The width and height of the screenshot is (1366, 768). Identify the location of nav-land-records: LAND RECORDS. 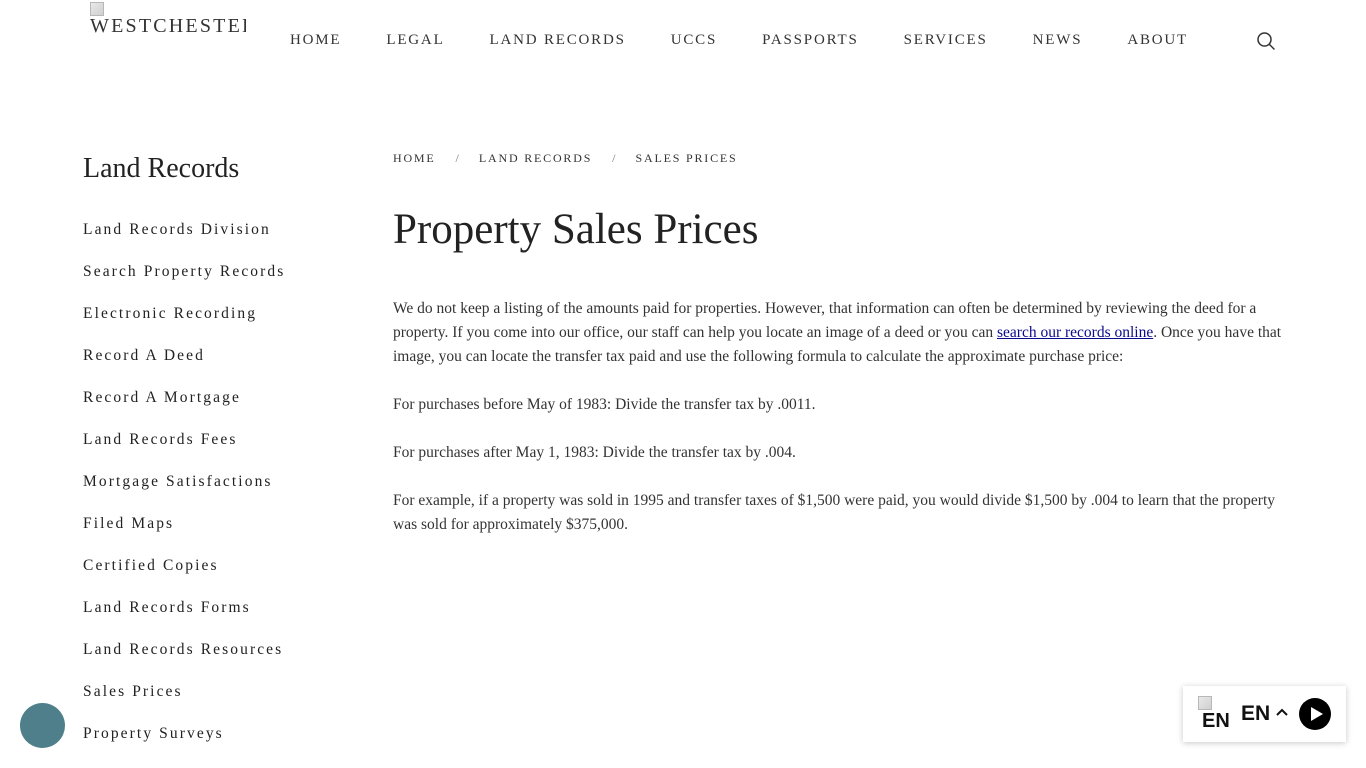
(558, 40).